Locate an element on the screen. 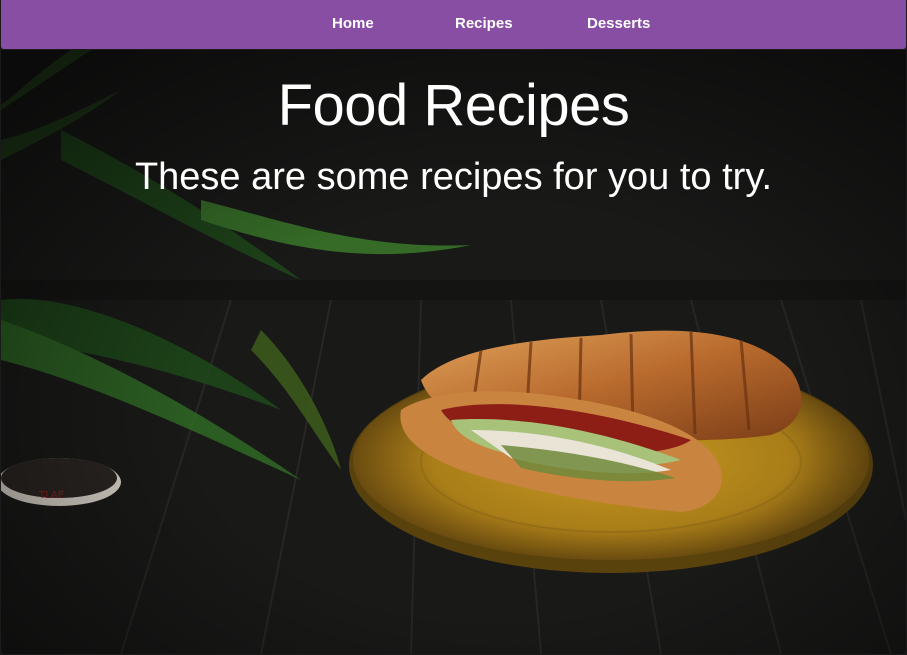 Image resolution: width=907 pixels, height=655 pixels. page-subtitle: These are some recipes for you to try. is located at coordinates (453, 177).